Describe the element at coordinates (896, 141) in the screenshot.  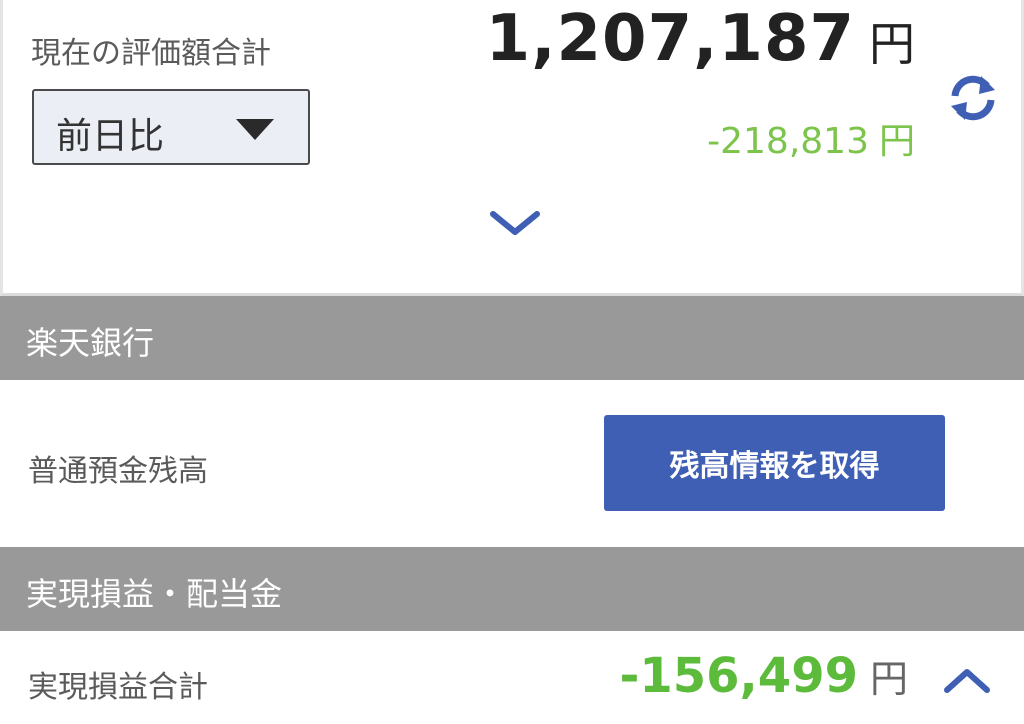
I see `change-currency: 円` at that location.